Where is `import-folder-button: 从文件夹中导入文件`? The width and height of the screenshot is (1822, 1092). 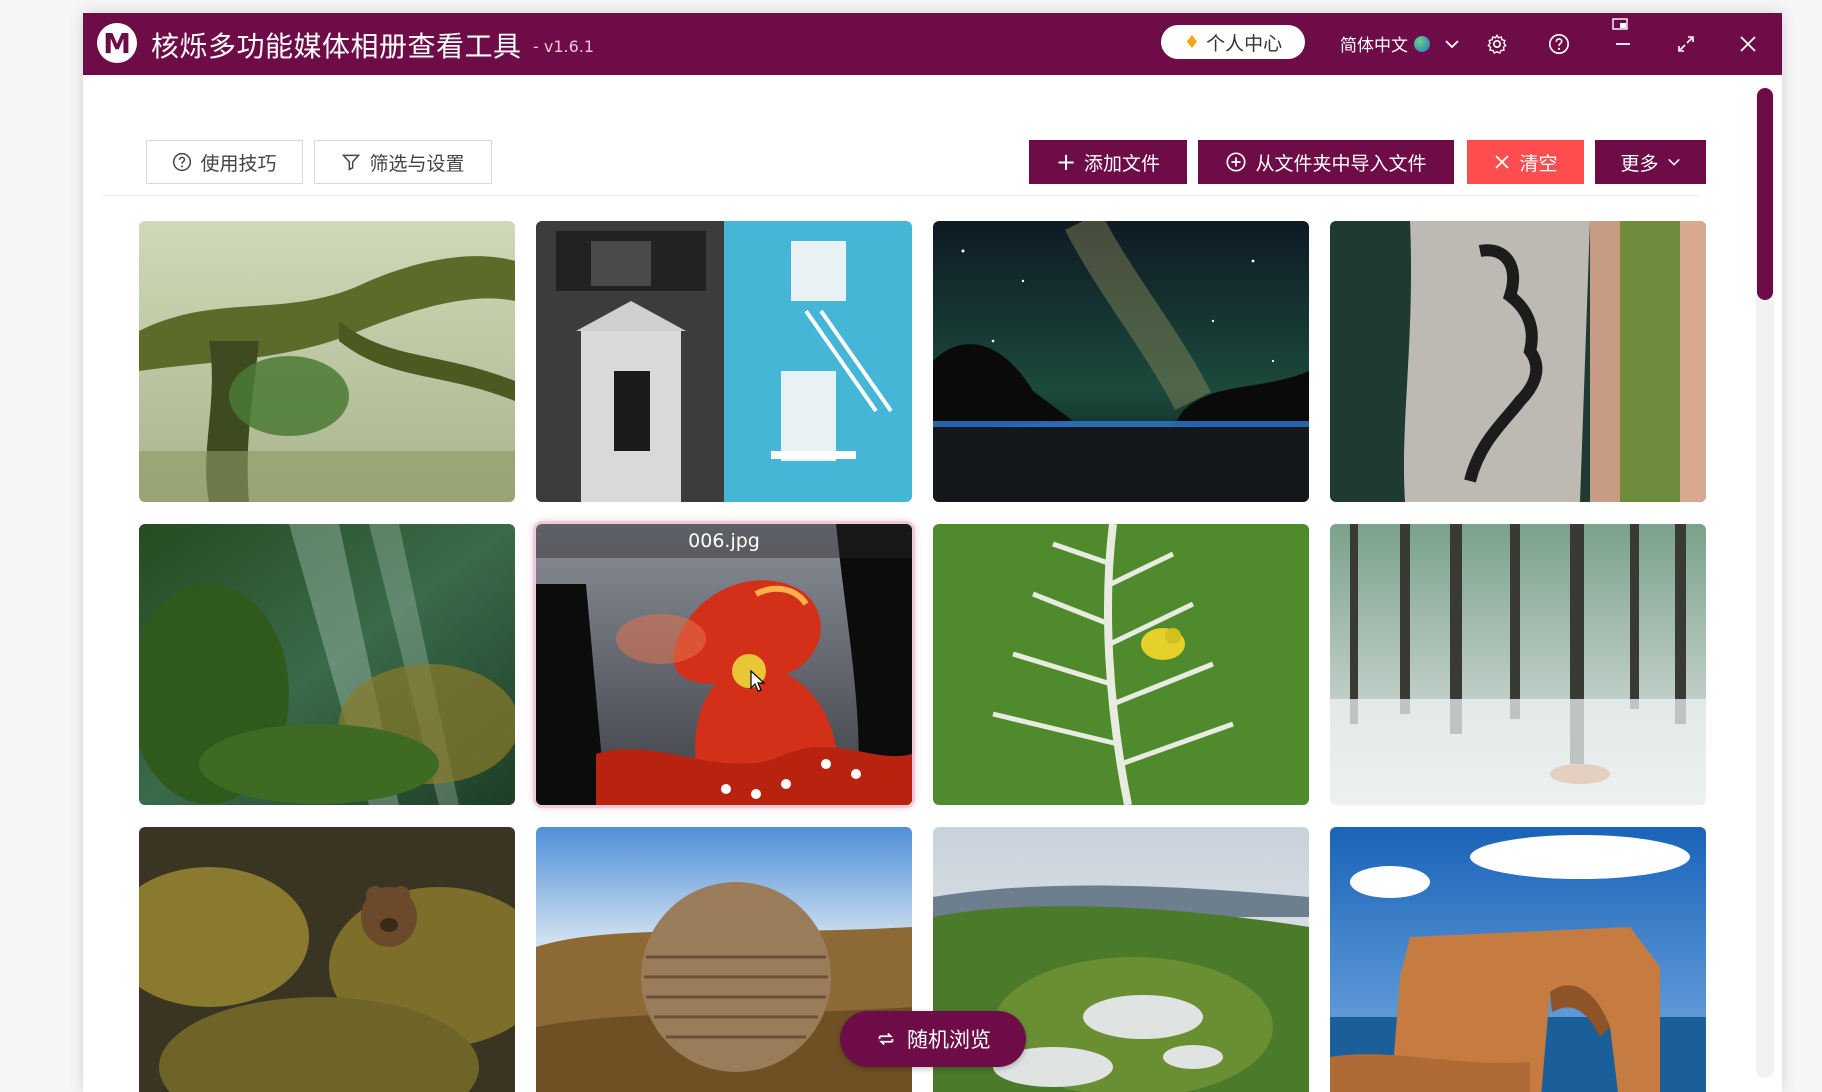
import-folder-button: 从文件夹中导入文件 is located at coordinates (1326, 162).